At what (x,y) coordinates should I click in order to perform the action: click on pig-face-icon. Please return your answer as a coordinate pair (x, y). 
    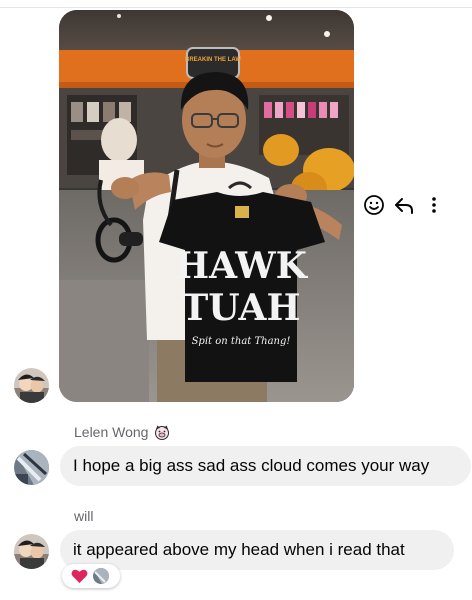
    Looking at the image, I should click on (162, 432).